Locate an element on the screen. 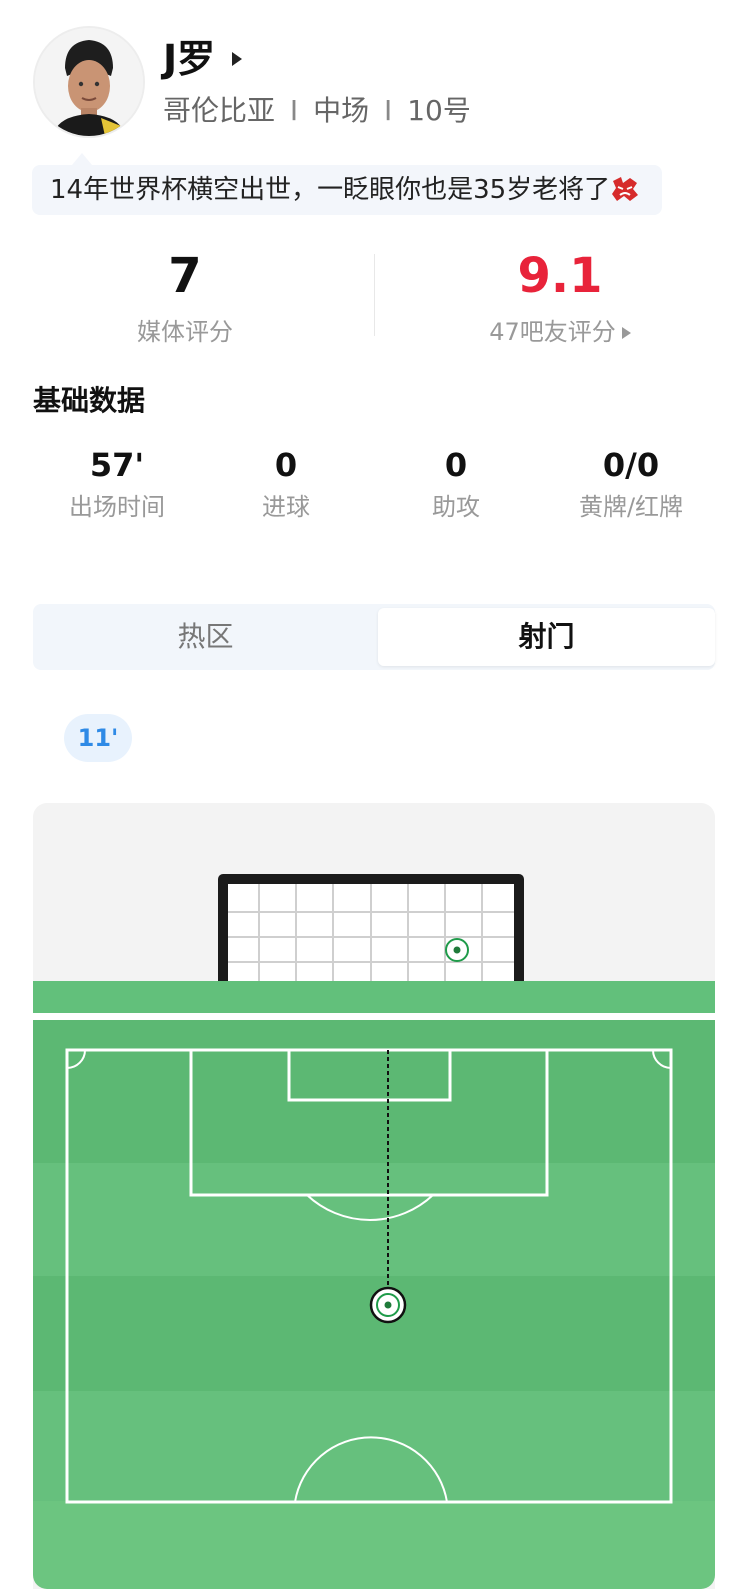 This screenshot has width=750, height=1589. fan-rating-label-row: 47吧友评分 is located at coordinates (560, 332).